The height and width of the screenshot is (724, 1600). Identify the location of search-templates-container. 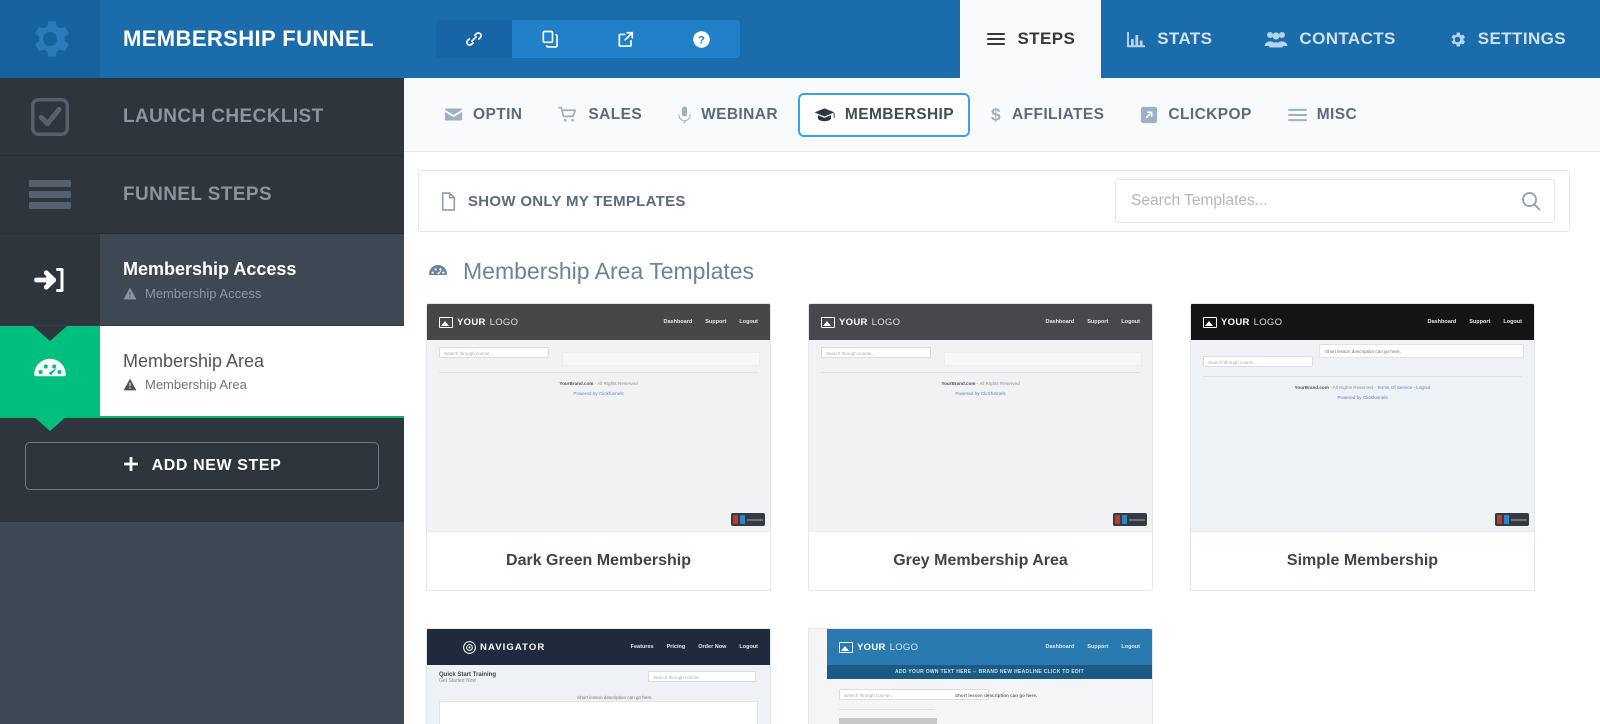
(1335, 201).